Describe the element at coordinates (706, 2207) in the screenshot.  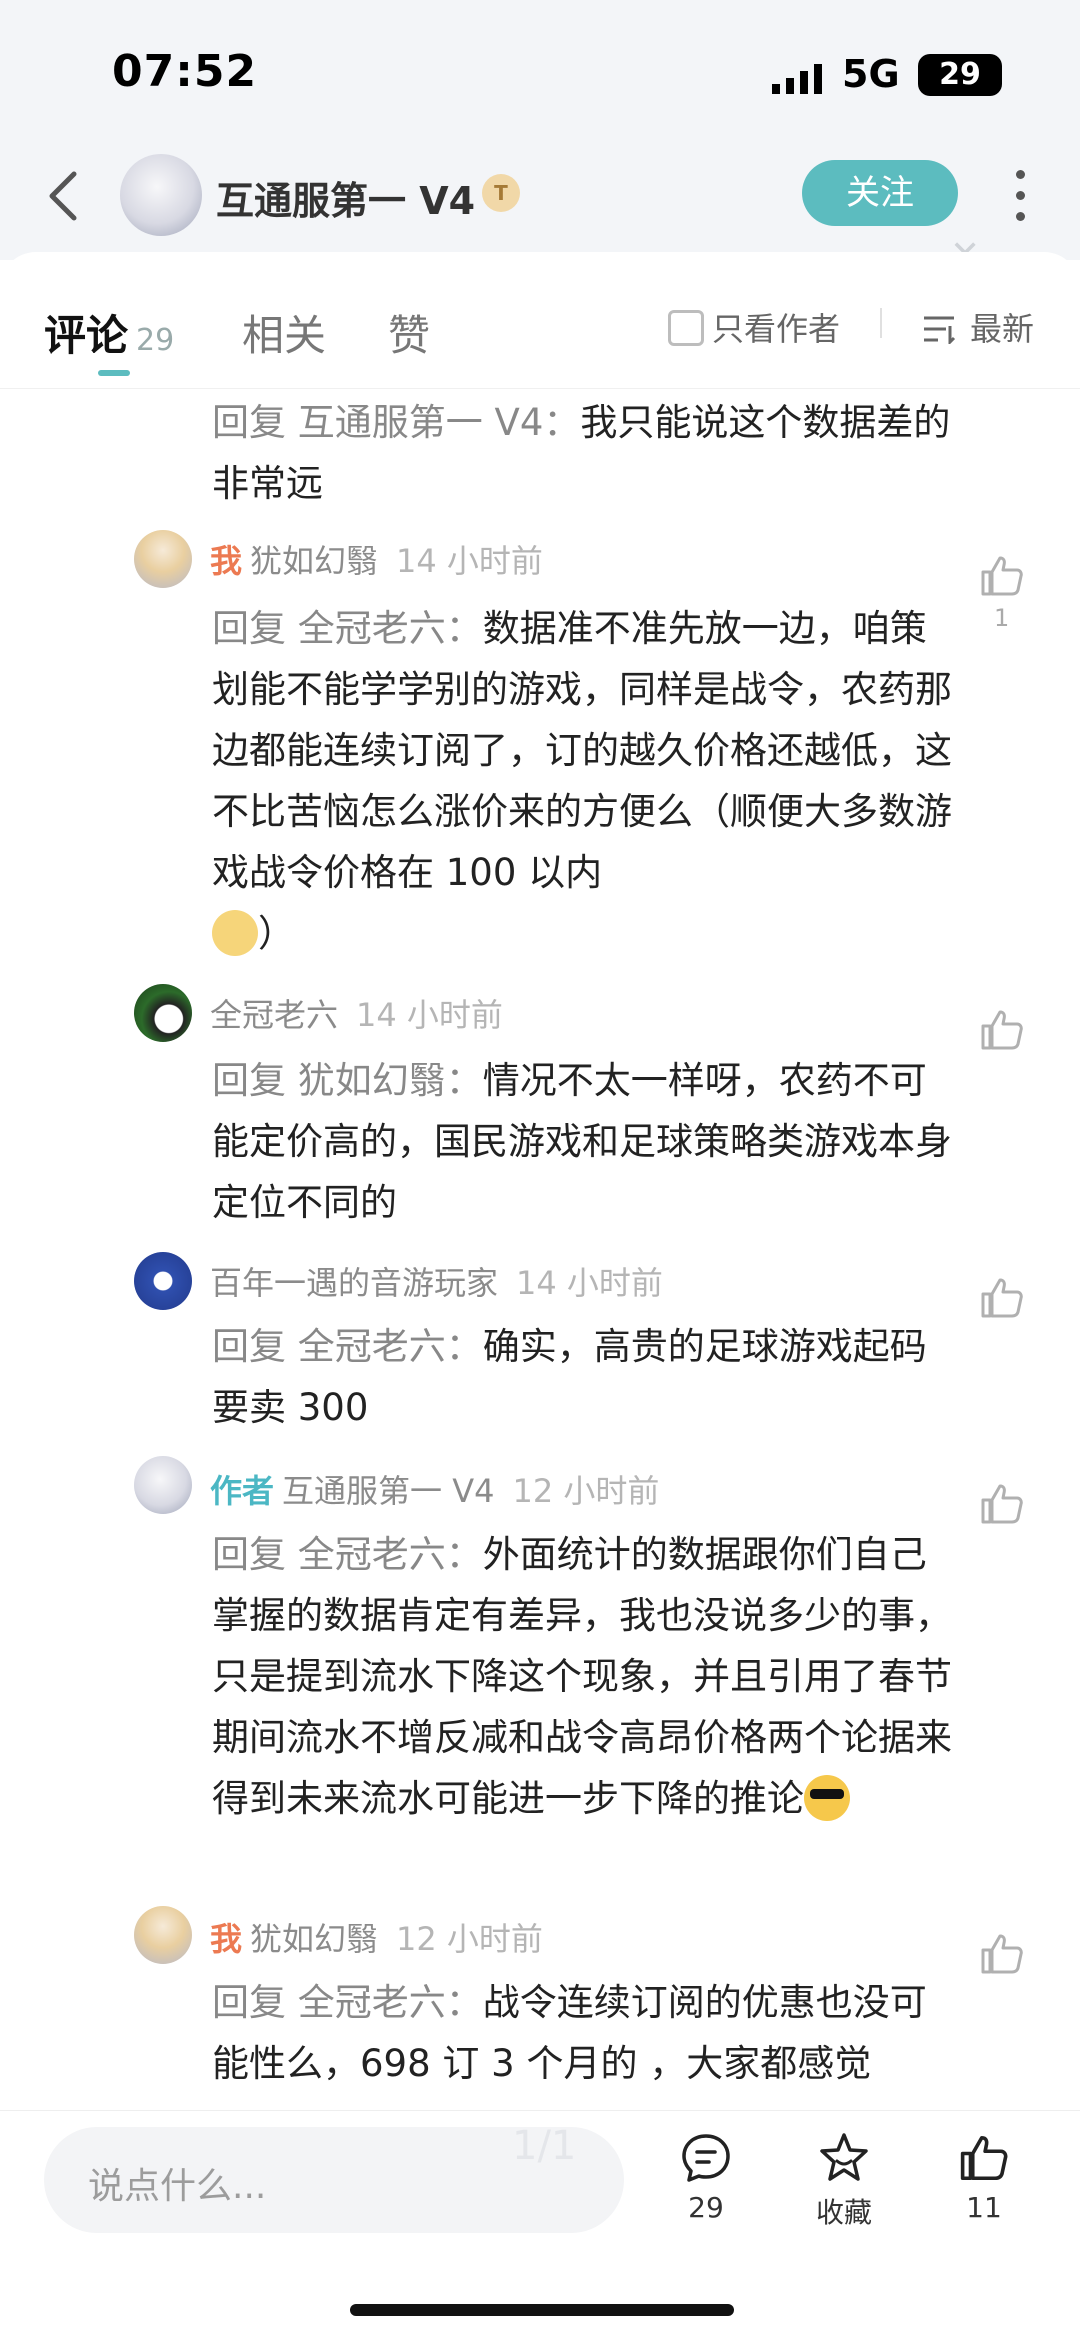
I see `comments-count: 29` at that location.